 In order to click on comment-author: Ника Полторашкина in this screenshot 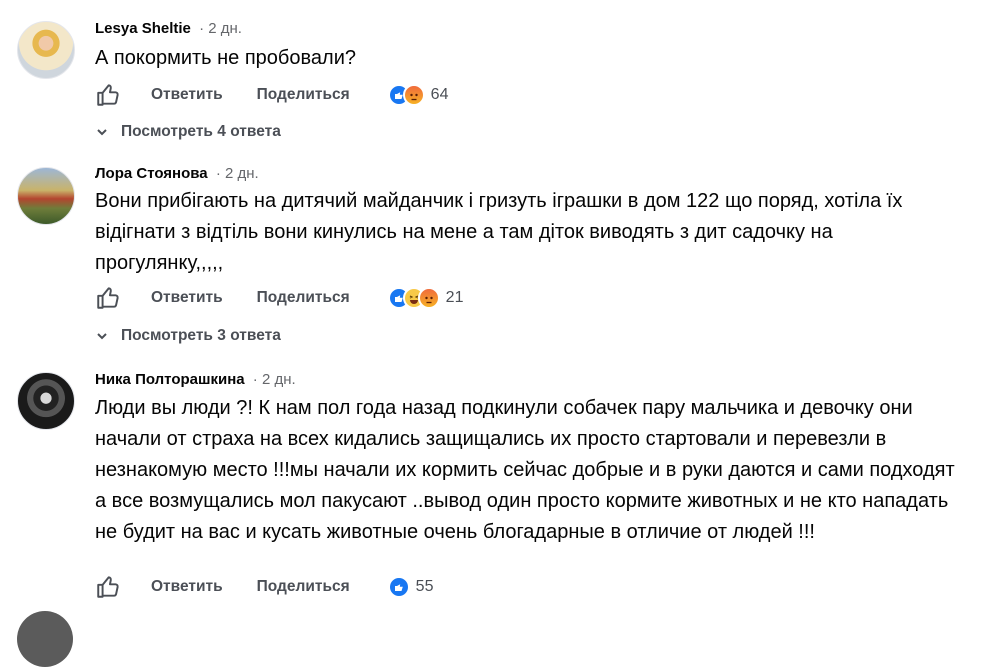, I will do `click(170, 379)`.